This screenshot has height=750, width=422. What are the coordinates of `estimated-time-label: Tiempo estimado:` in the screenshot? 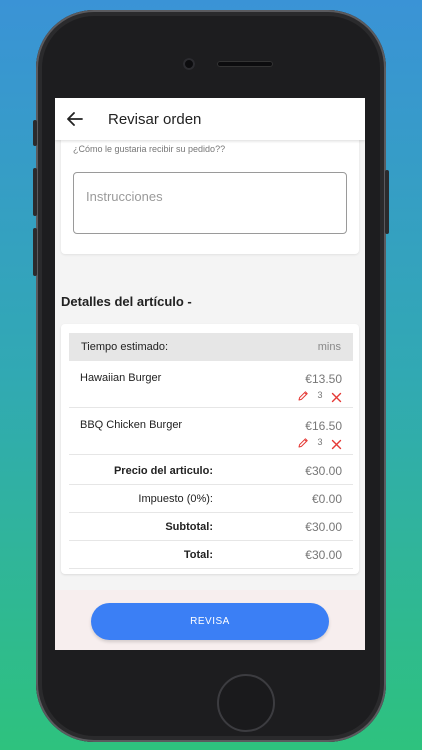 It's located at (125, 347).